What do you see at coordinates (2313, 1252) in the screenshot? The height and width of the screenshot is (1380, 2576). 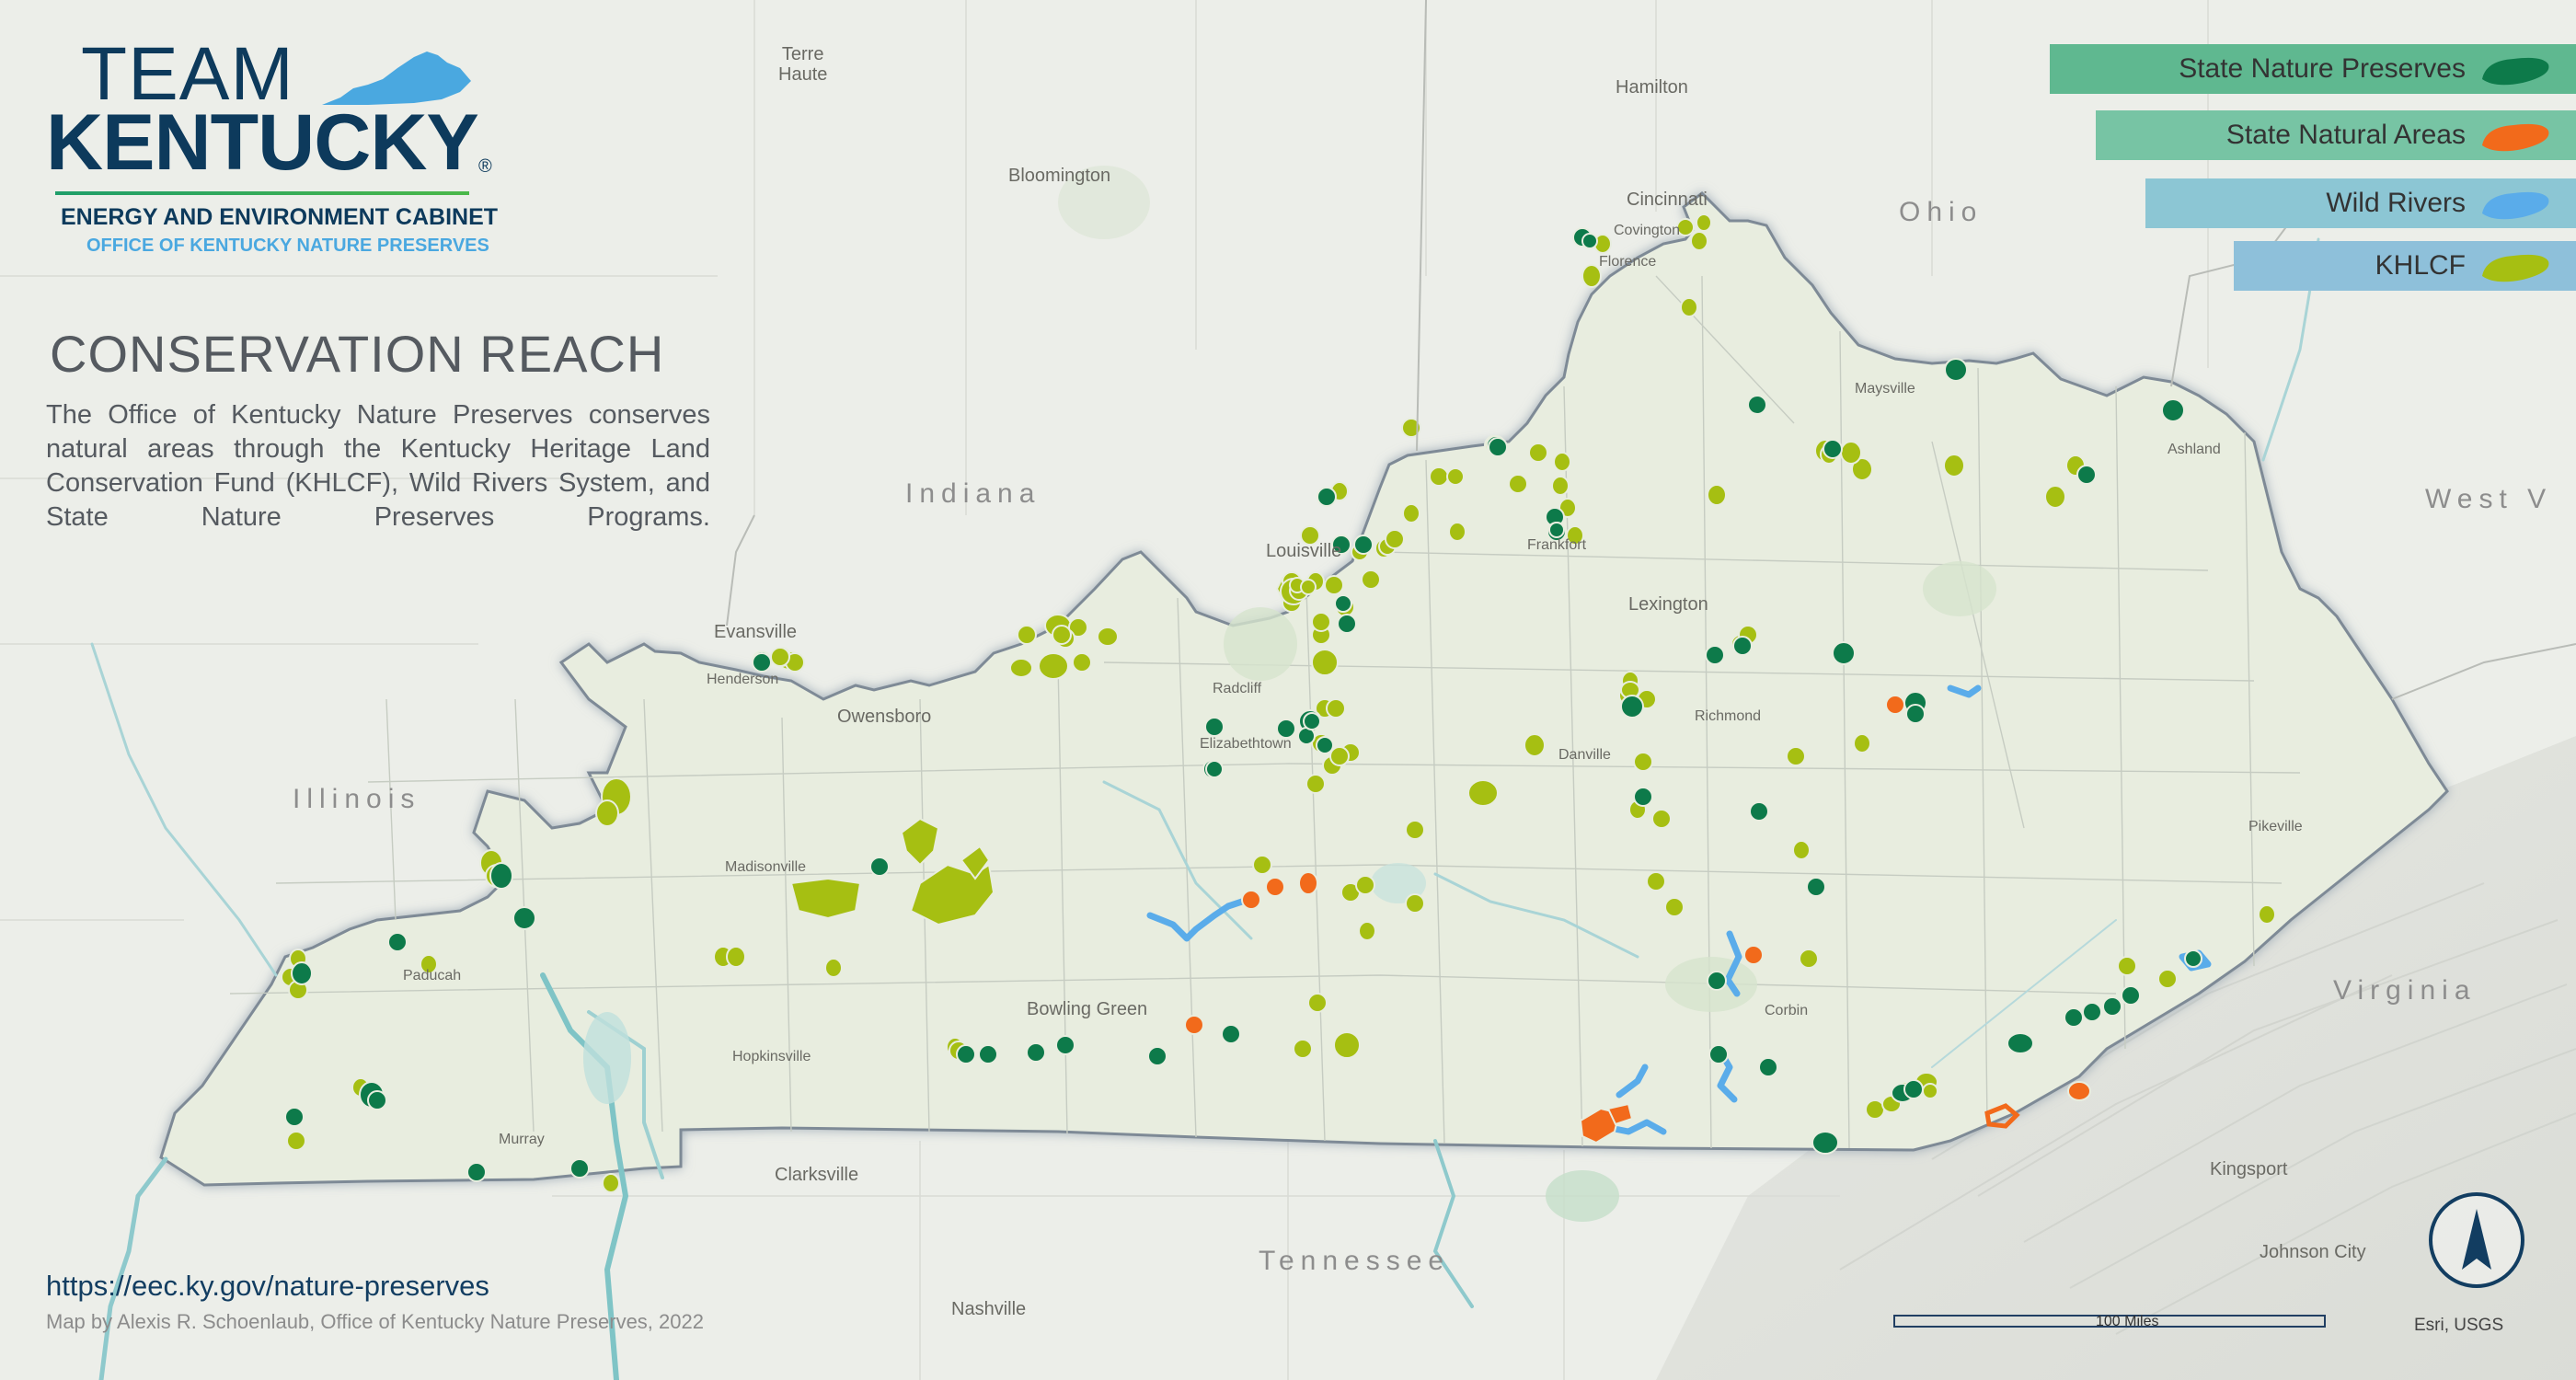 I see `city-label-johnson-city: Johnson City` at bounding box center [2313, 1252].